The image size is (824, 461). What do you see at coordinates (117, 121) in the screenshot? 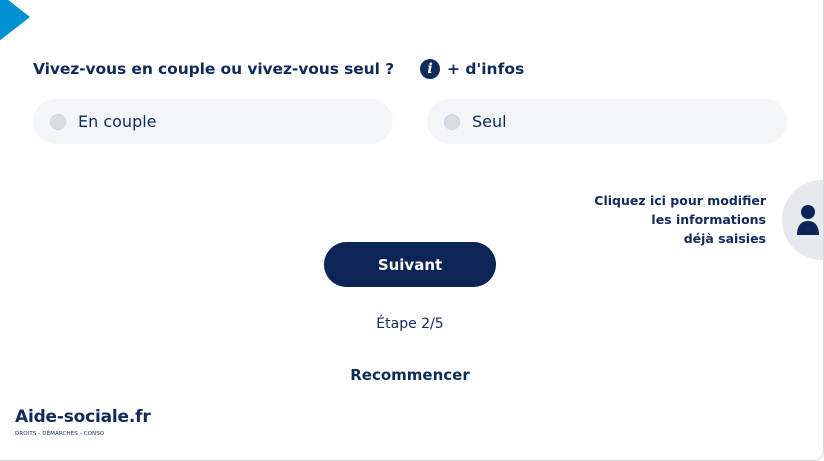
I see `option-label: En couple` at bounding box center [117, 121].